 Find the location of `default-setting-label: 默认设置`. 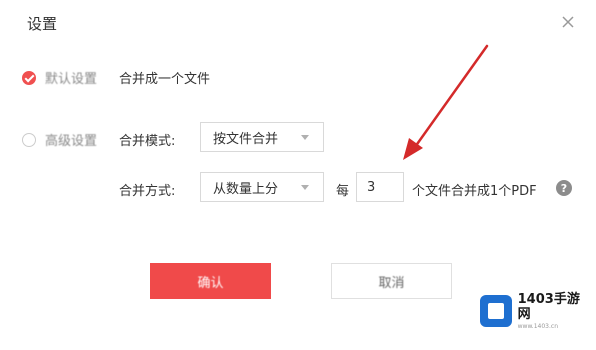

default-setting-label: 默认设置 is located at coordinates (71, 79).